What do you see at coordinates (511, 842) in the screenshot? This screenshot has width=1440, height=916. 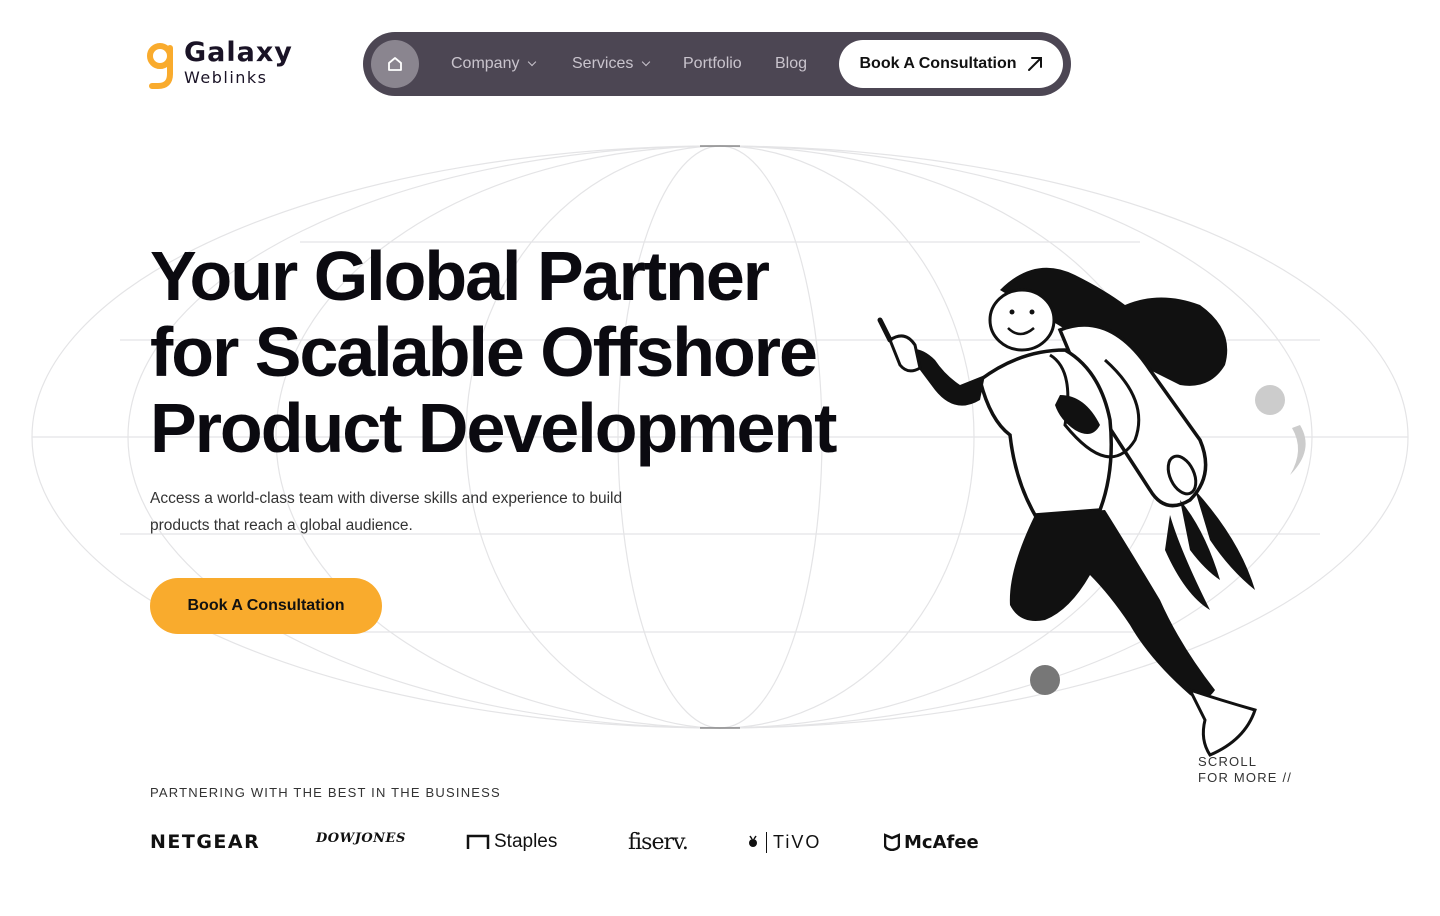 I see `partner-logo-staples: Staples` at bounding box center [511, 842].